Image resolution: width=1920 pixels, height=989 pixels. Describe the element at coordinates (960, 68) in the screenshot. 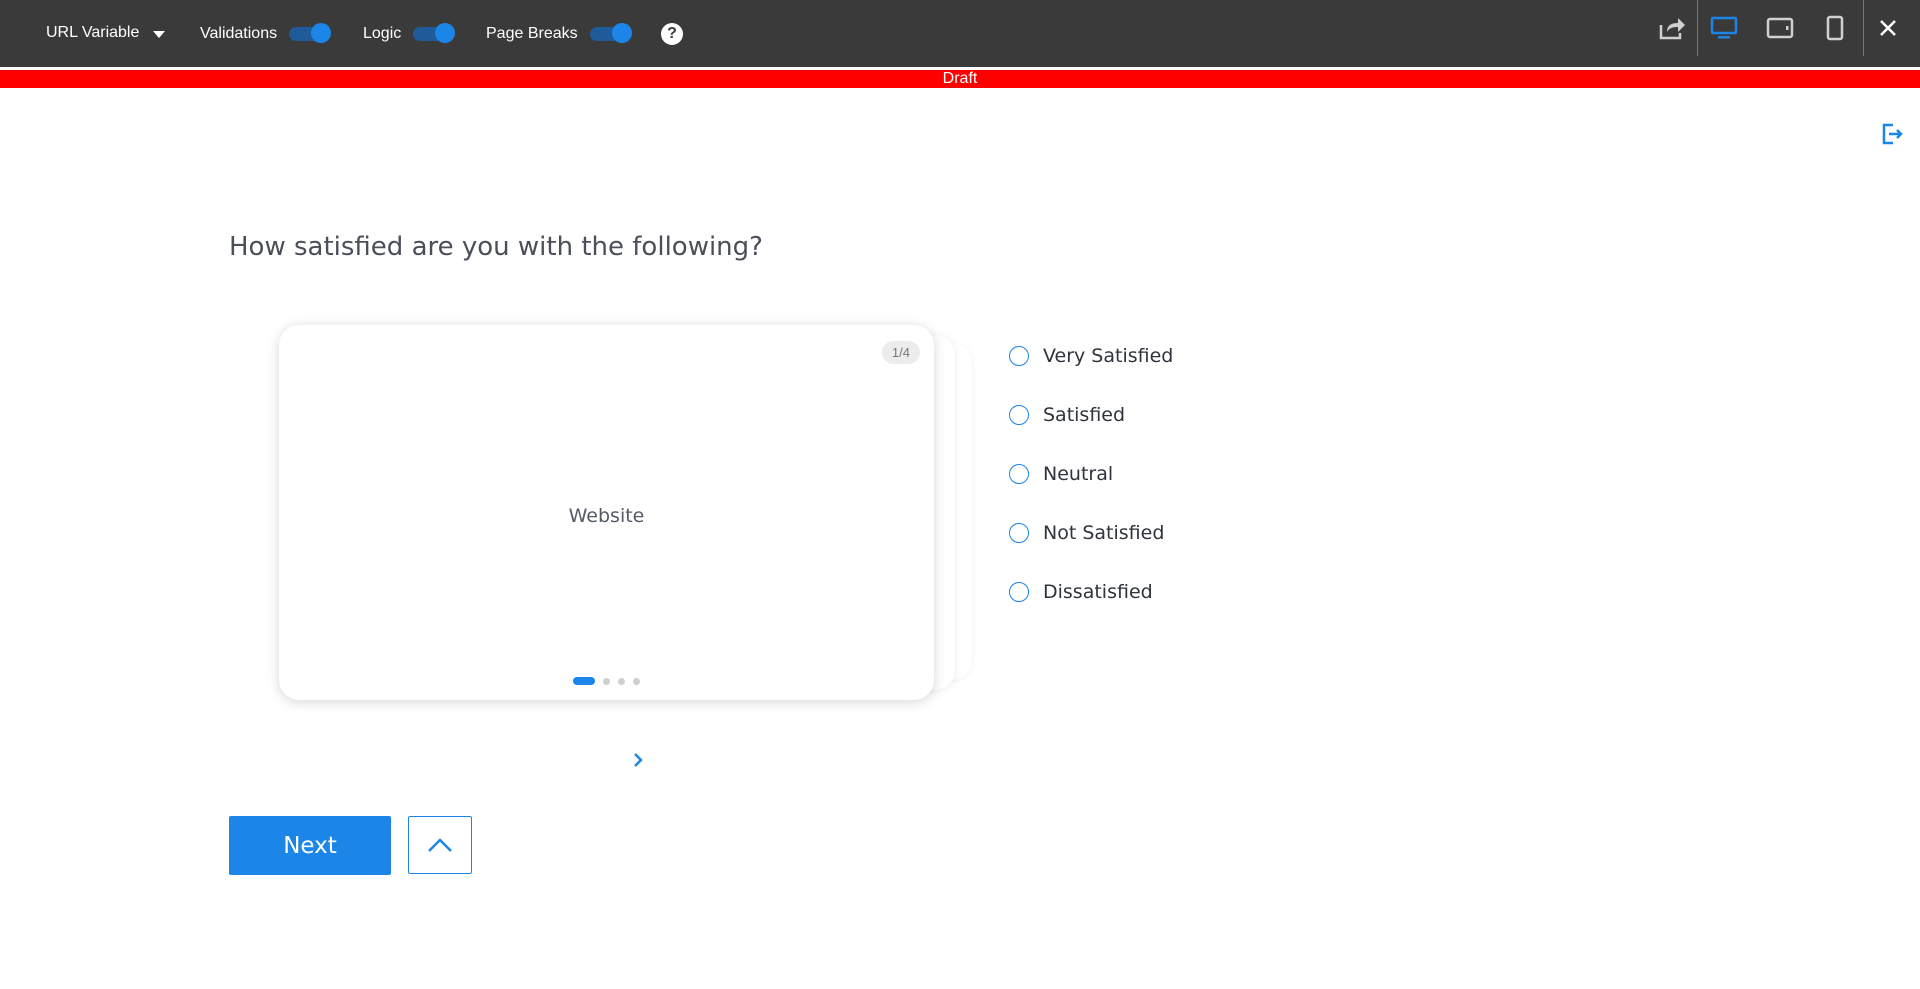

I see `toolbar-border` at that location.